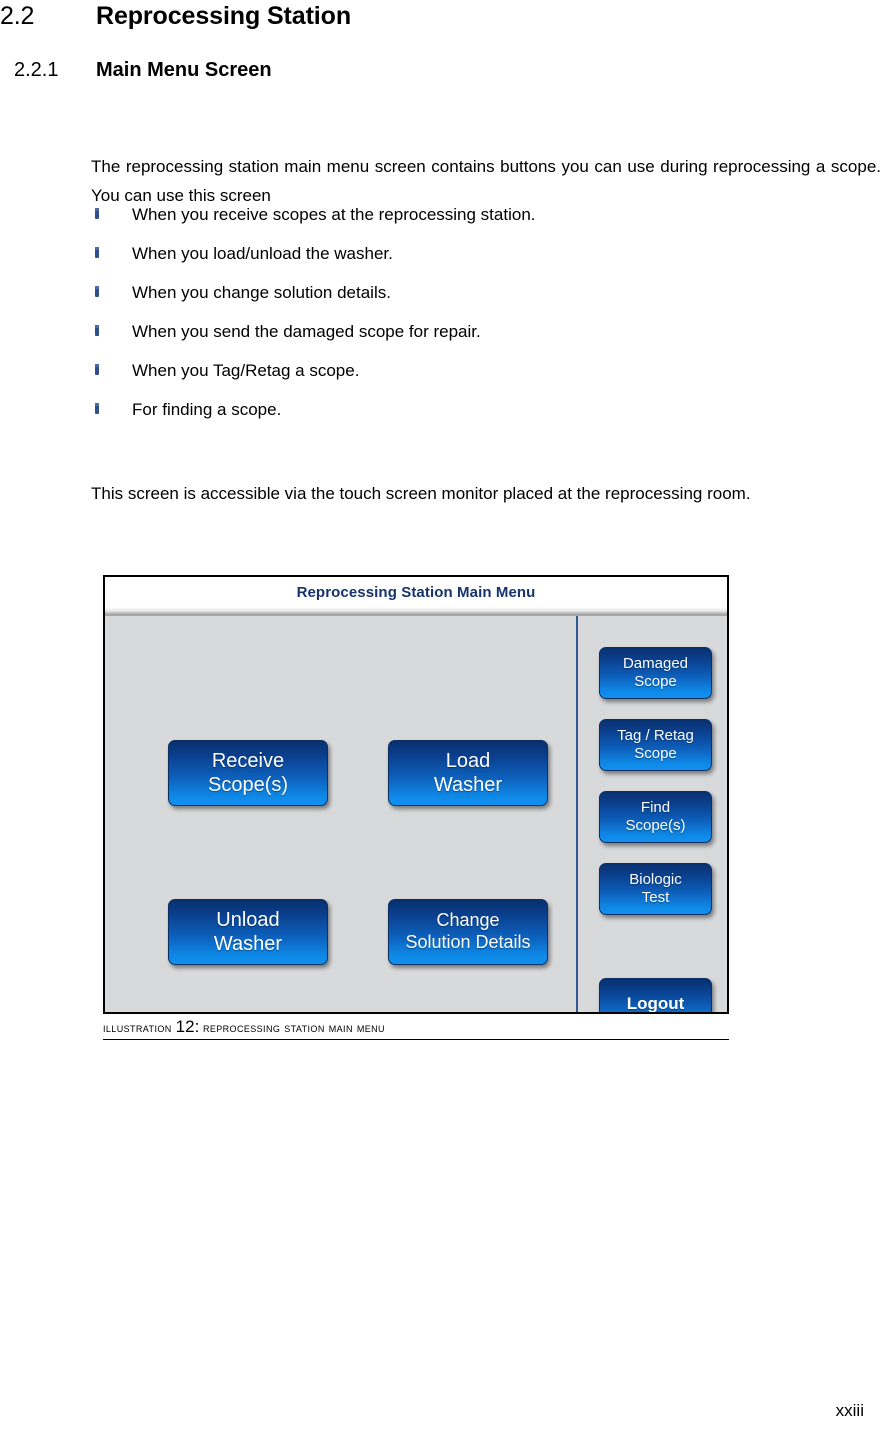 This screenshot has height=1429, width=882. I want to click on page-number: xxiii, so click(849, 1410).